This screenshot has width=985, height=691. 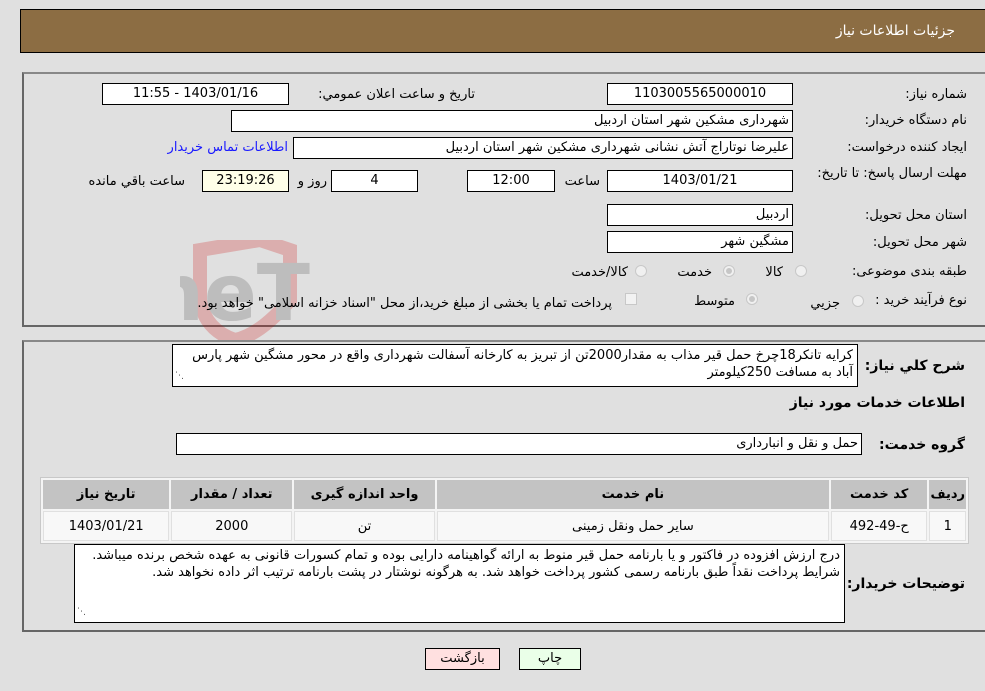 I want to click on page-header: جزئیات اطلاعات نیاز, so click(x=502, y=31).